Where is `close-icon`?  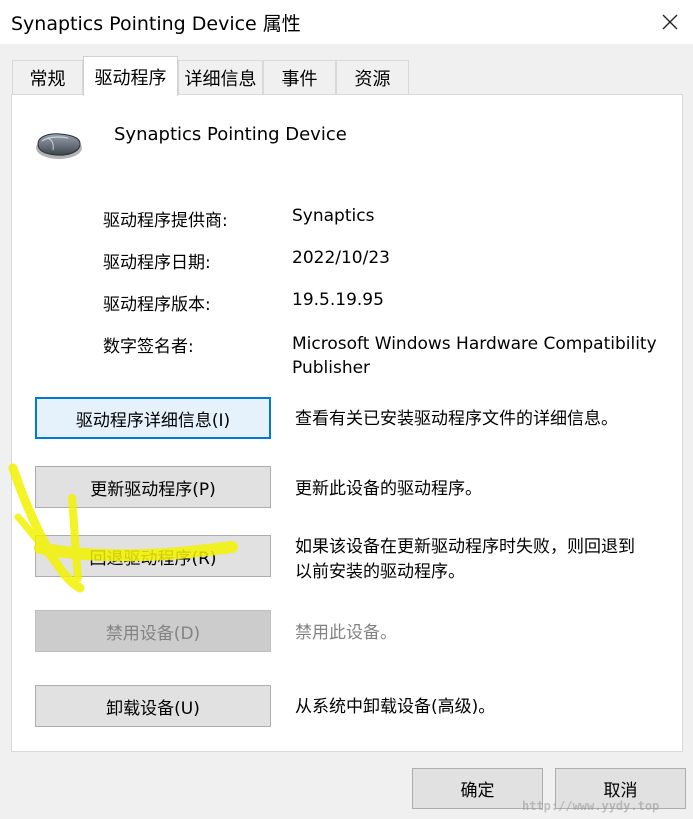 close-icon is located at coordinates (670, 22).